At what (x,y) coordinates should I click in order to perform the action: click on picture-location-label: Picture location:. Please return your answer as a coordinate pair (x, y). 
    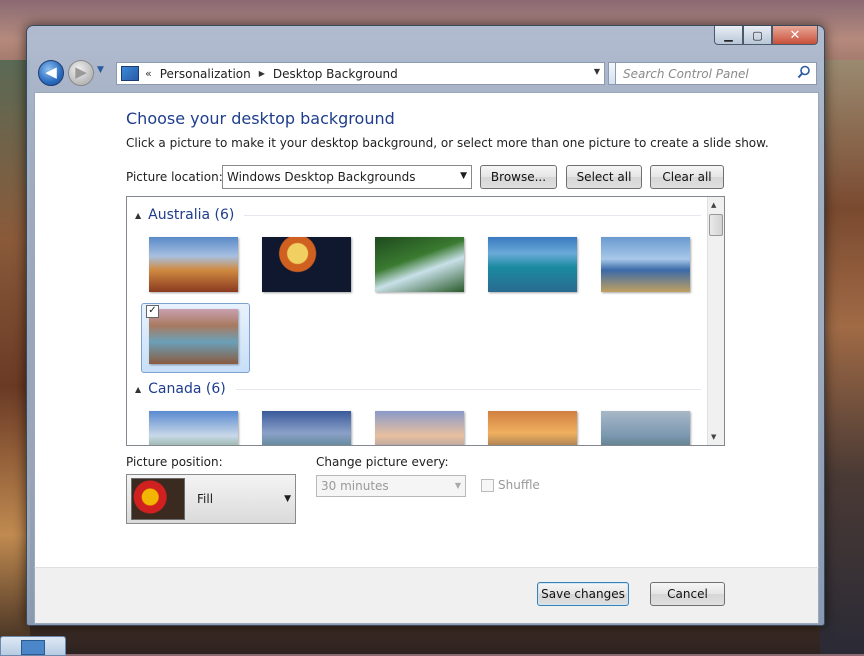
    Looking at the image, I should click on (174, 177).